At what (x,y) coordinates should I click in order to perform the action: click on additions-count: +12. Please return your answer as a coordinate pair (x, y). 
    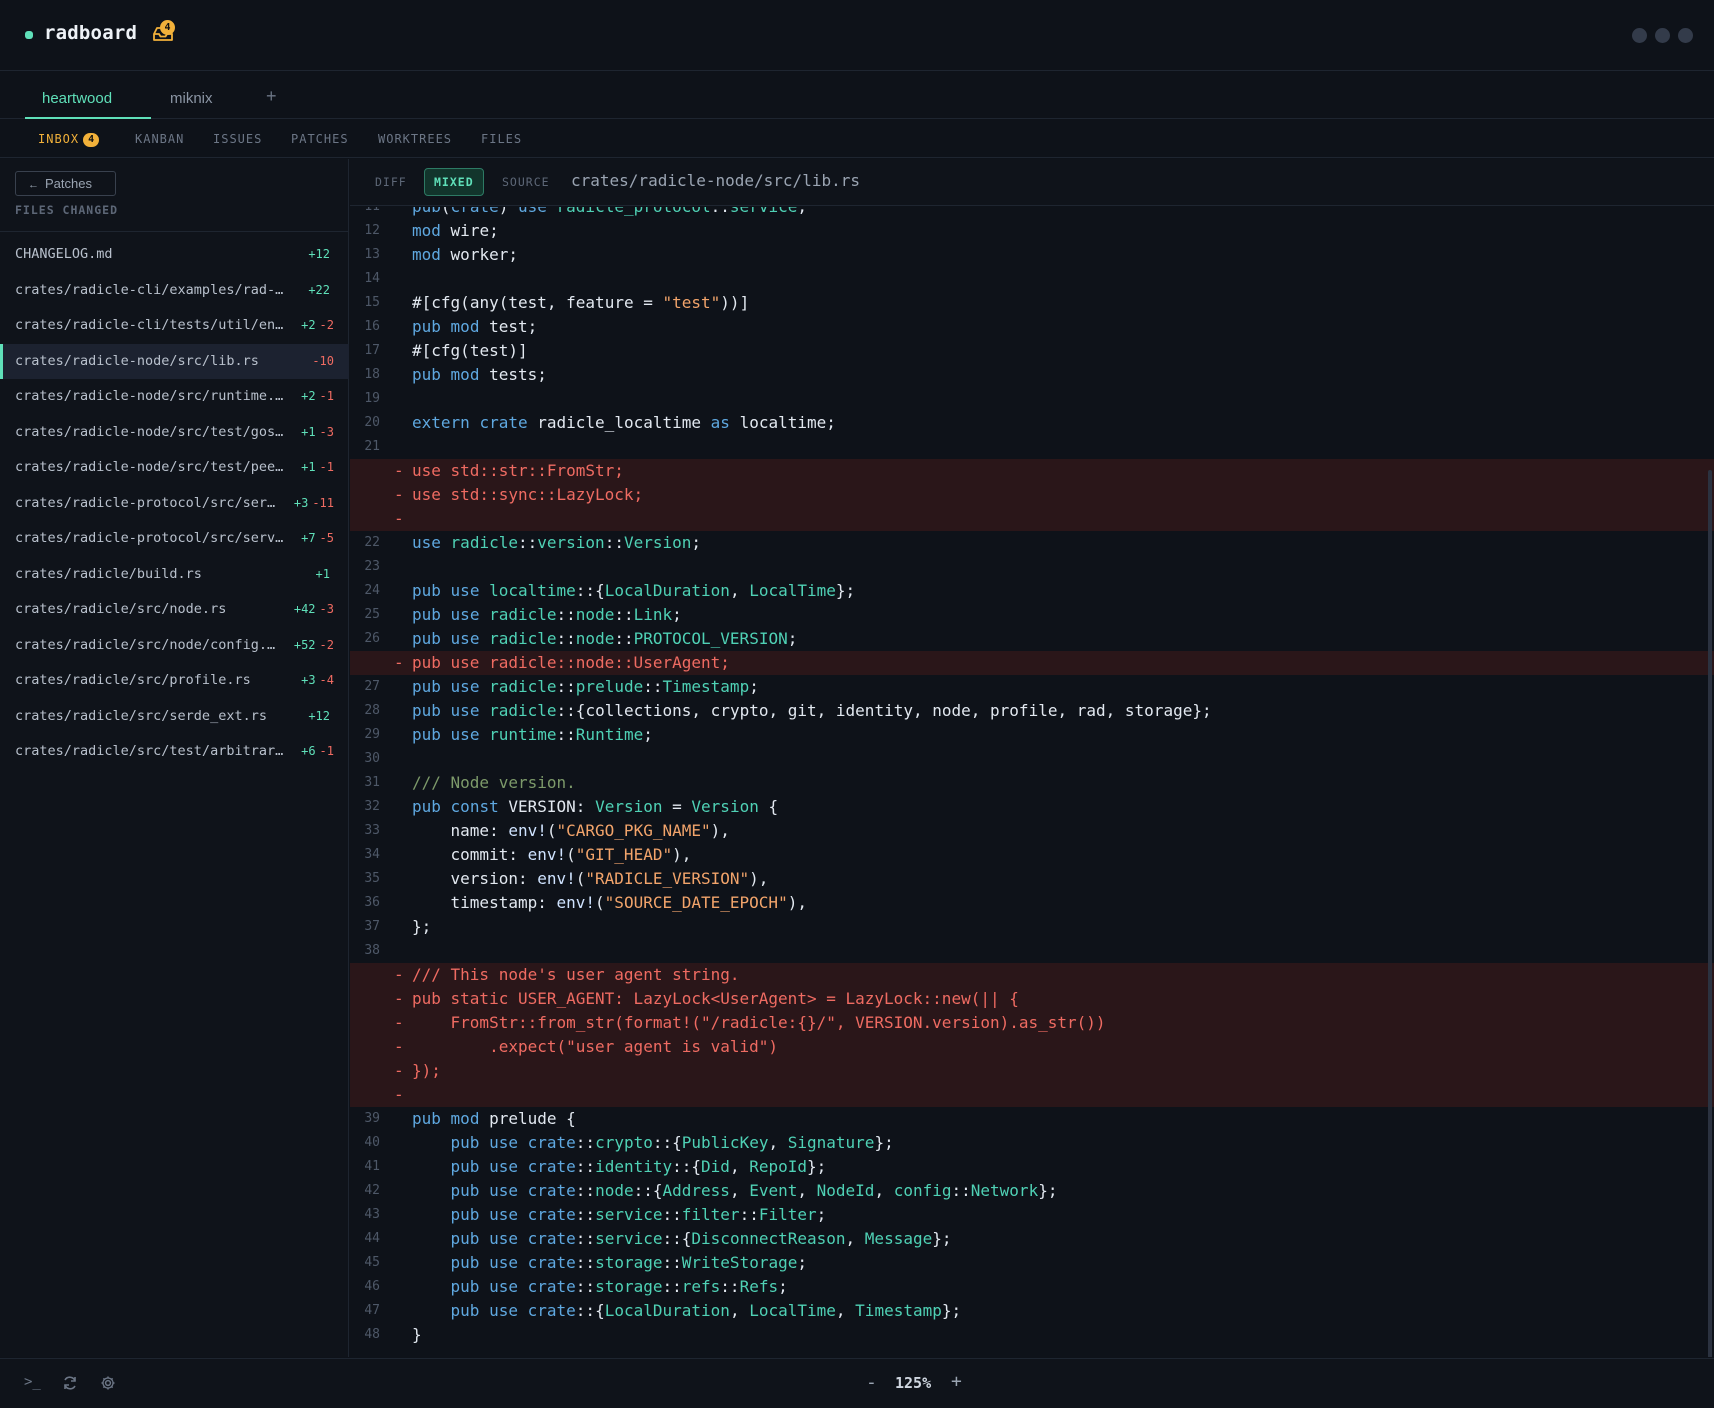
    Looking at the image, I should click on (319, 254).